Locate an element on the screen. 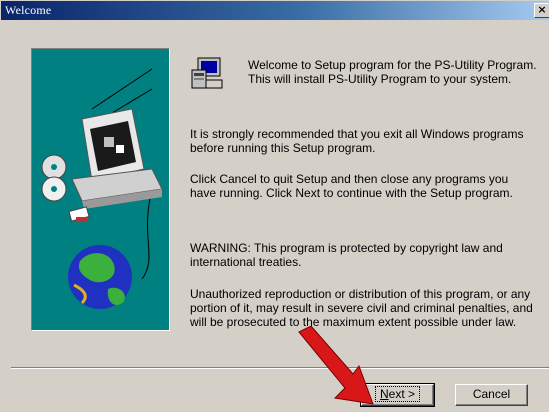  setup-computer-icon is located at coordinates (207, 73).